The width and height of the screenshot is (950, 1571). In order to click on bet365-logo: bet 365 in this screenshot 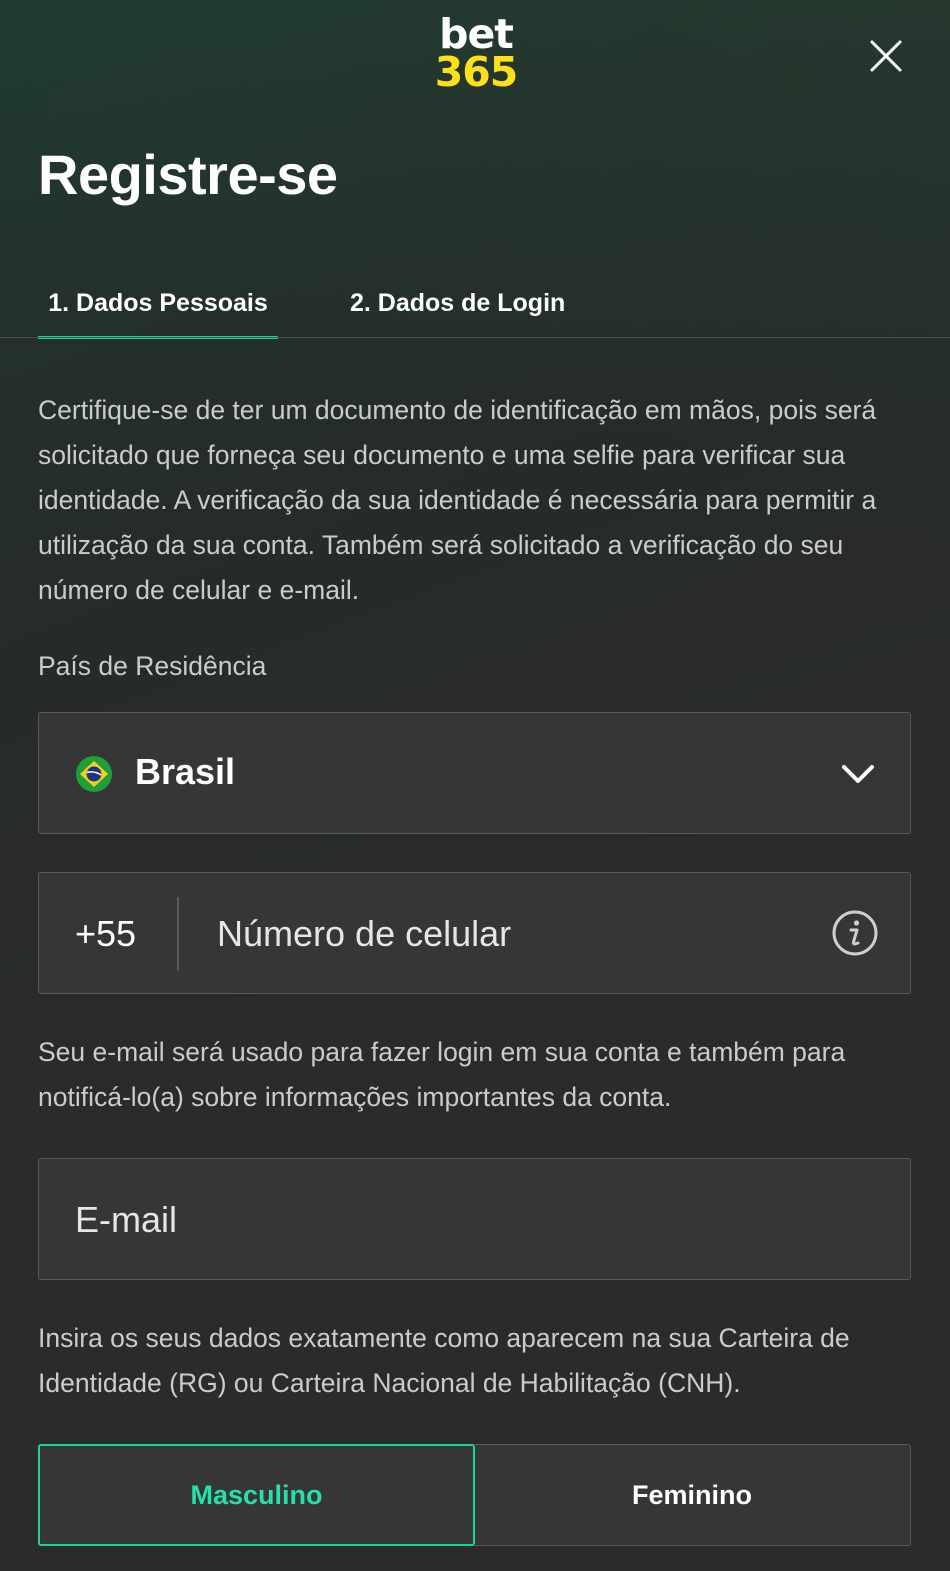, I will do `click(476, 55)`.